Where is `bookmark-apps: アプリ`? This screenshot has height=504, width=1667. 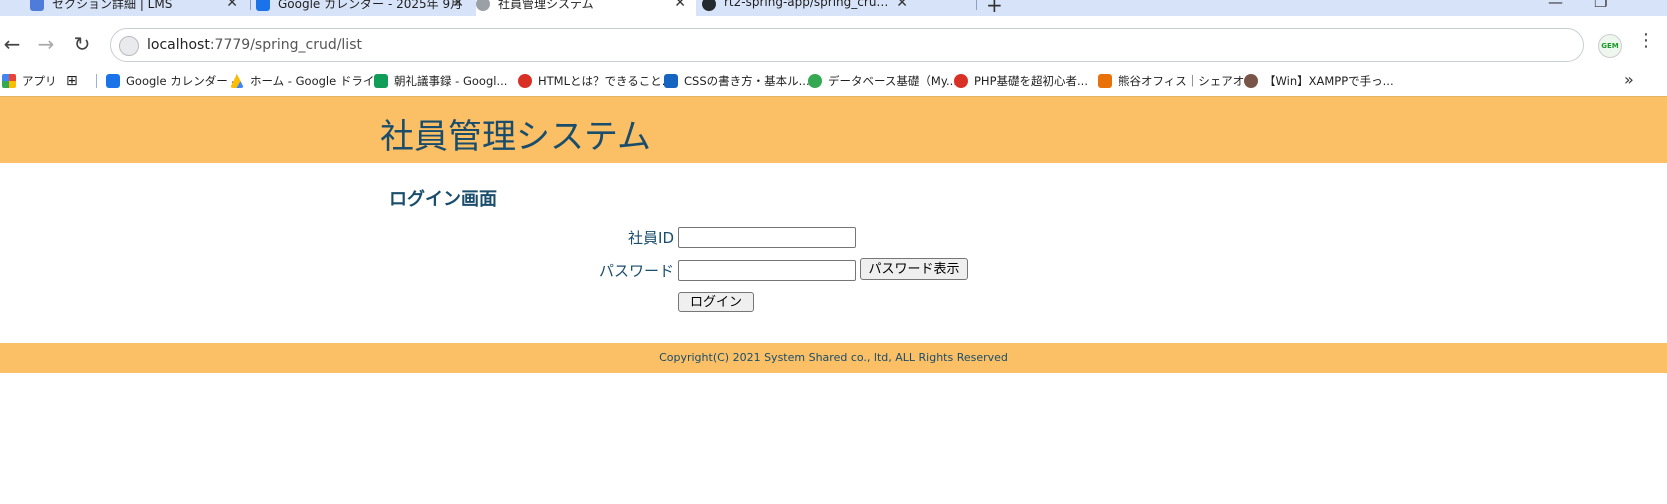 bookmark-apps: アプリ is located at coordinates (29, 81).